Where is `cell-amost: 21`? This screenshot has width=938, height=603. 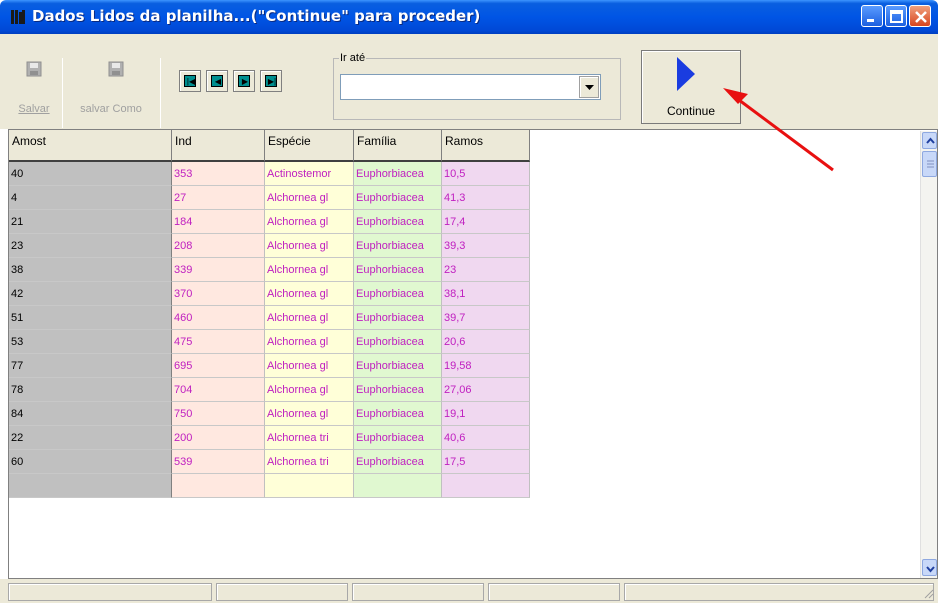 cell-amost: 21 is located at coordinates (90, 222).